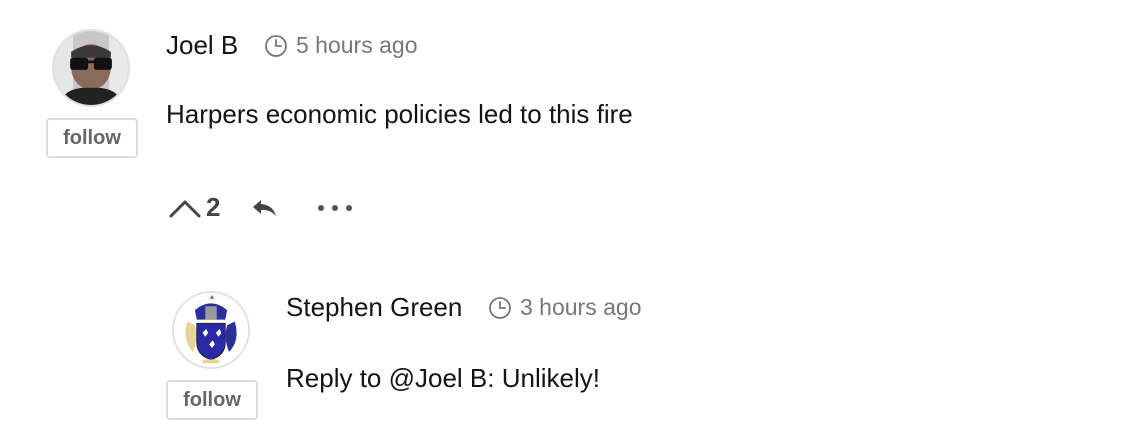 This screenshot has width=1140, height=436. I want to click on upvote-button: 2, so click(194, 207).